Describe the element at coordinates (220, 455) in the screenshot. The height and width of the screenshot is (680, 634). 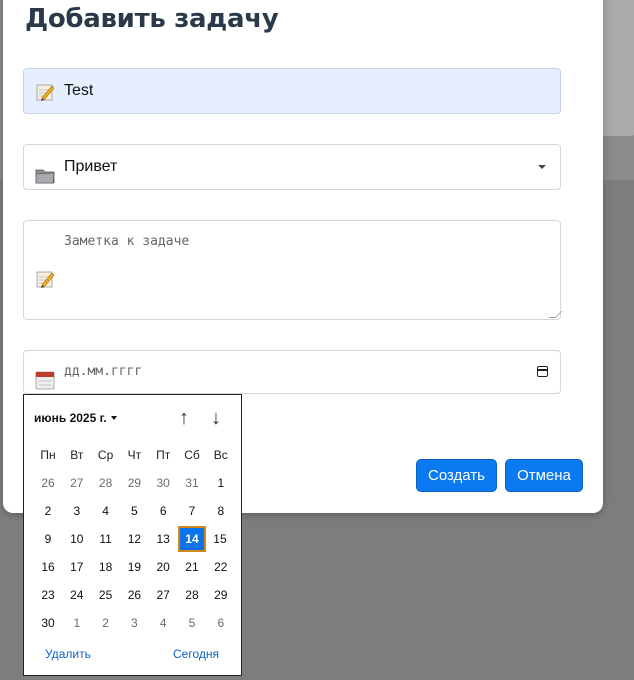
I see `weekday-label: Вс` at that location.